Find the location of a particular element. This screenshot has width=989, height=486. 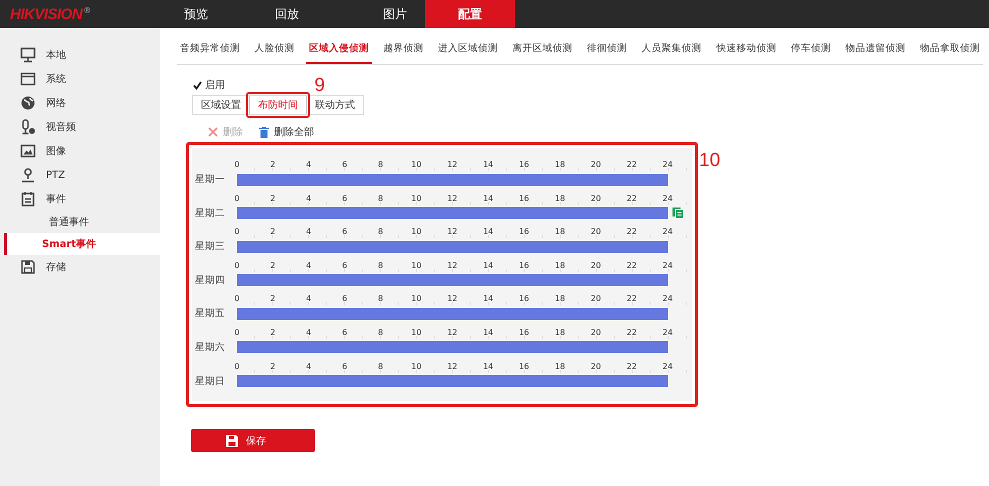

sidebar-item: 本地 is located at coordinates (80, 55).